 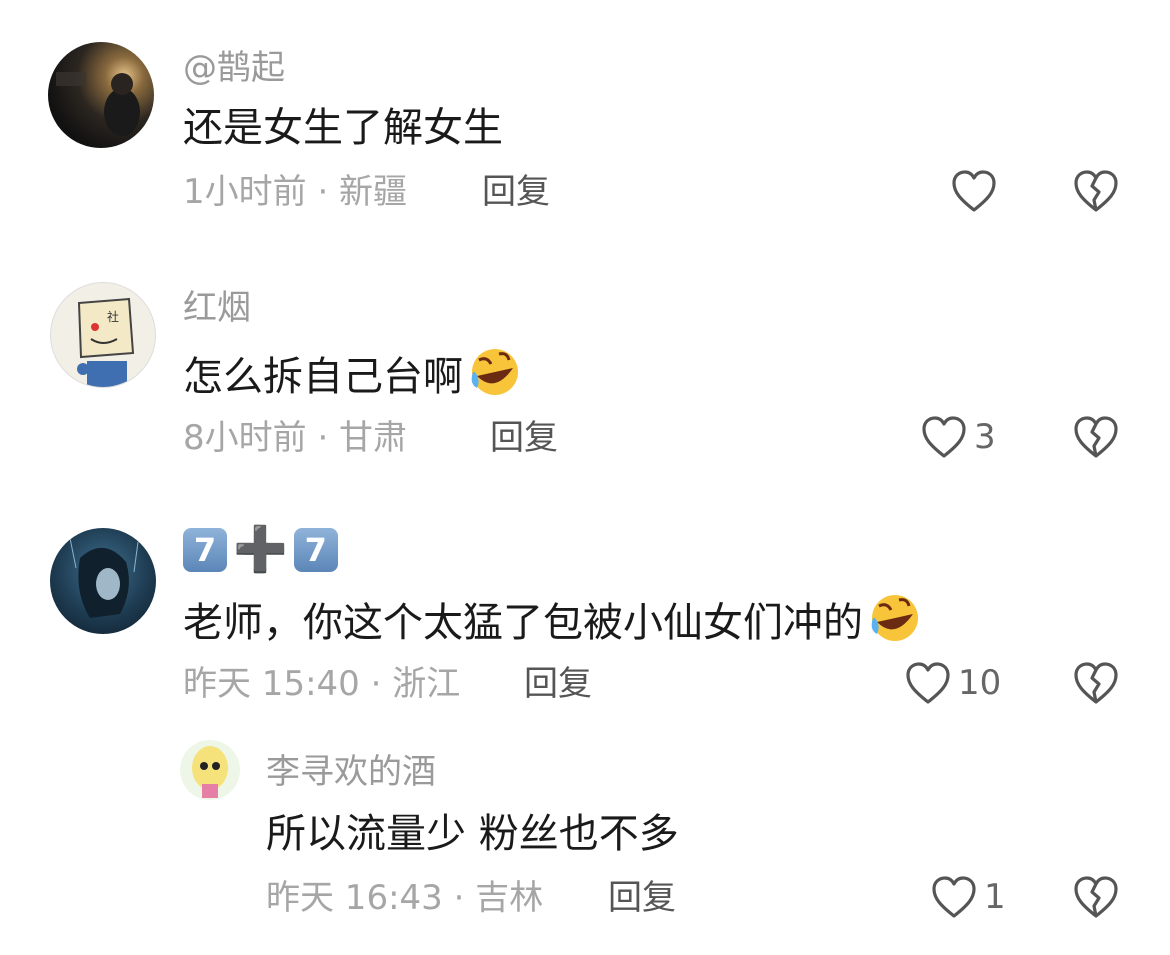 I want to click on plus-sign: ➕, so click(x=260, y=549).